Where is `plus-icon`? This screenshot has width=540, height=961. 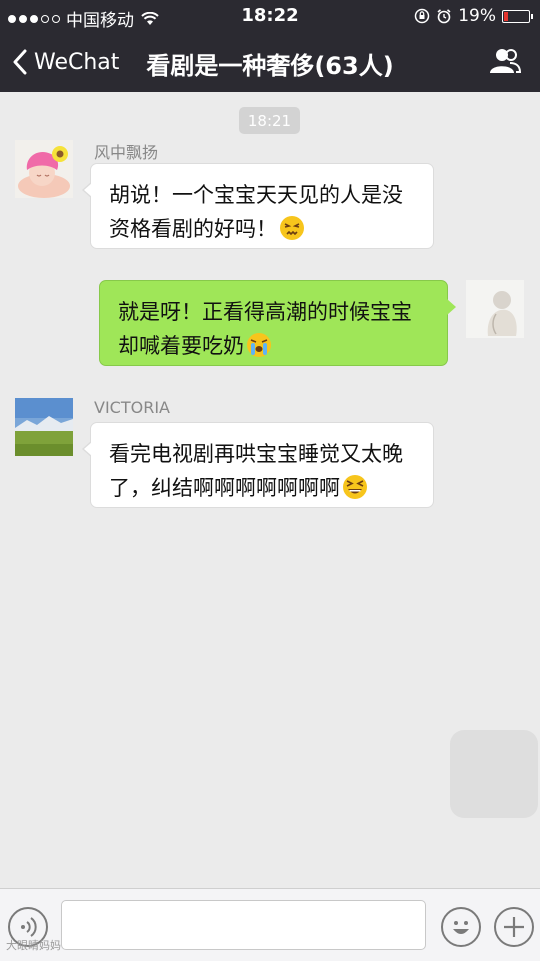
plus-icon is located at coordinates (514, 927).